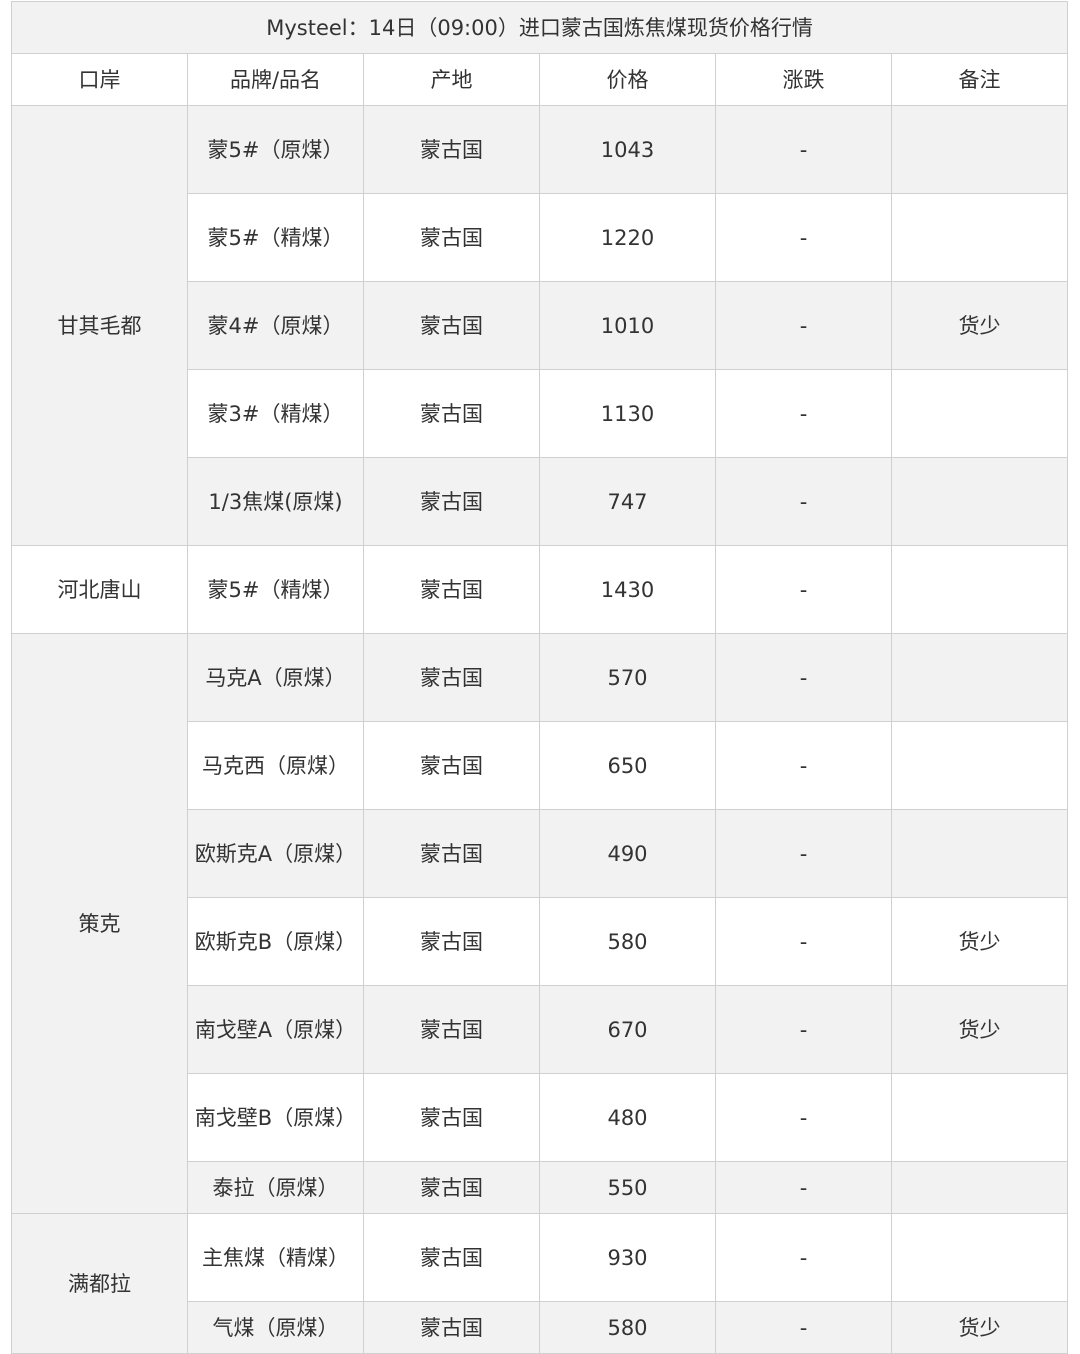  What do you see at coordinates (275, 941) in the screenshot?
I see `brand-cell: 欧斯克B（原煤）` at bounding box center [275, 941].